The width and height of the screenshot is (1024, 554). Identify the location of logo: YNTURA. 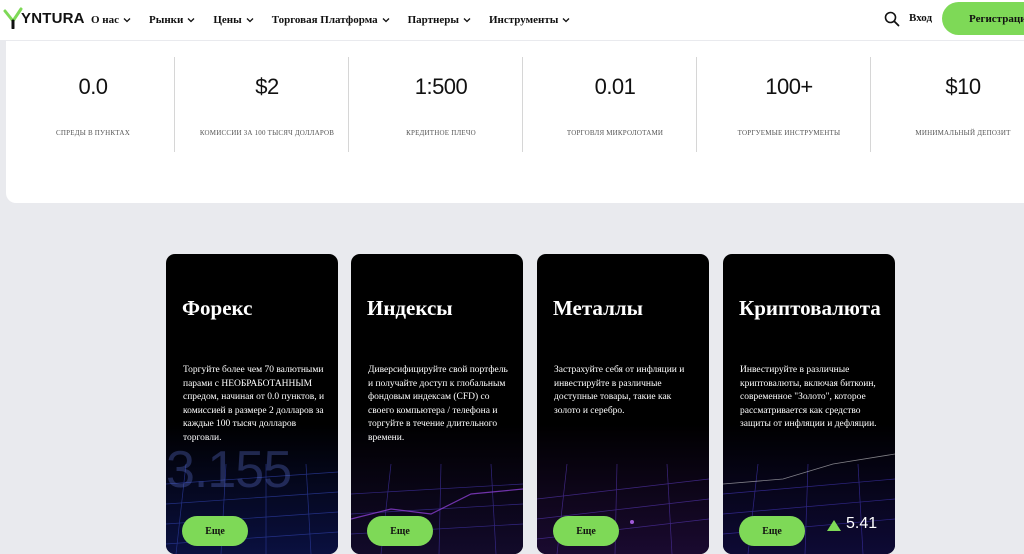
(44, 18).